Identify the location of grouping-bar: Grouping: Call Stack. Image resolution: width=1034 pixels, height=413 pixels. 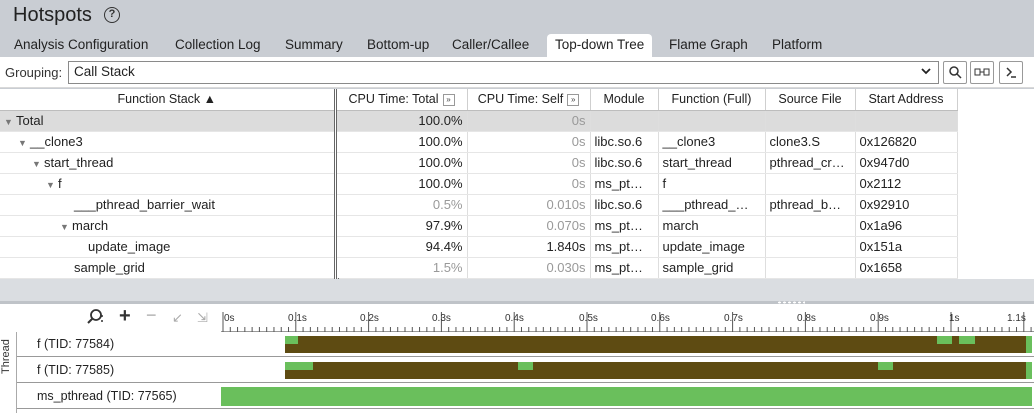
(517, 72).